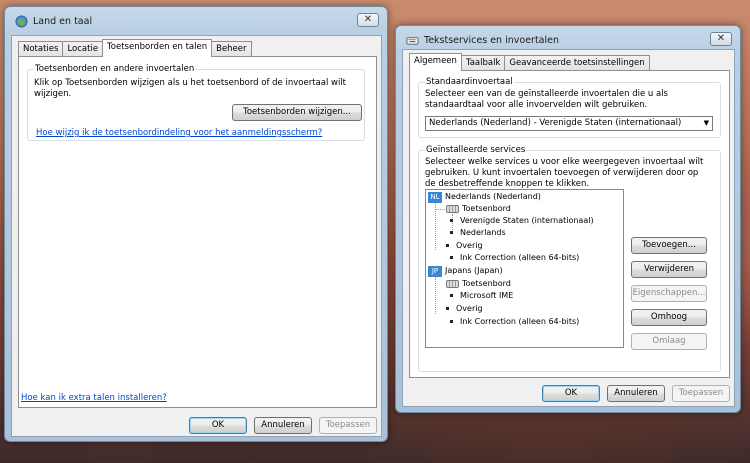 This screenshot has height=463, width=750. I want to click on remove-button: Verwijderen, so click(669, 269).